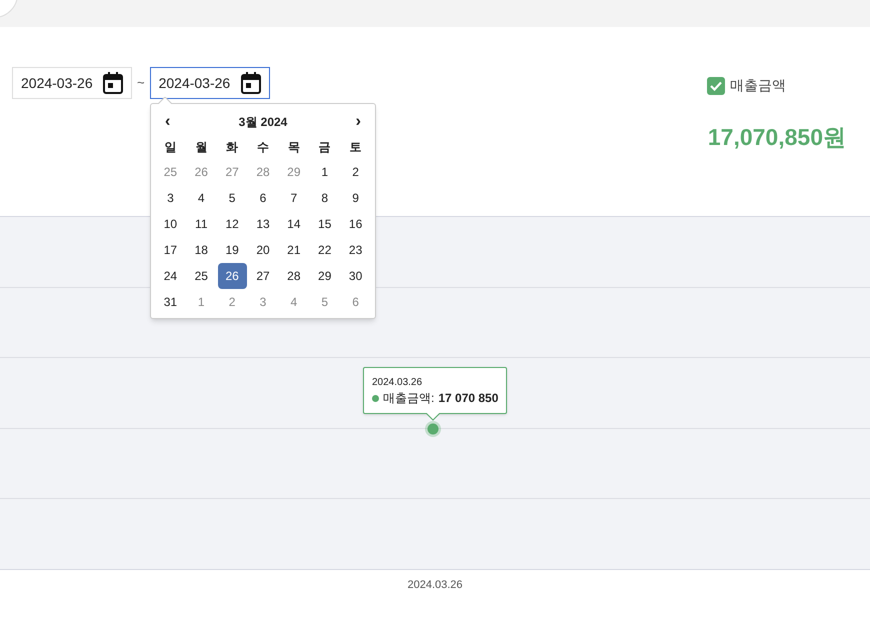 This screenshot has width=870, height=627. I want to click on calendar-day: 15, so click(325, 224).